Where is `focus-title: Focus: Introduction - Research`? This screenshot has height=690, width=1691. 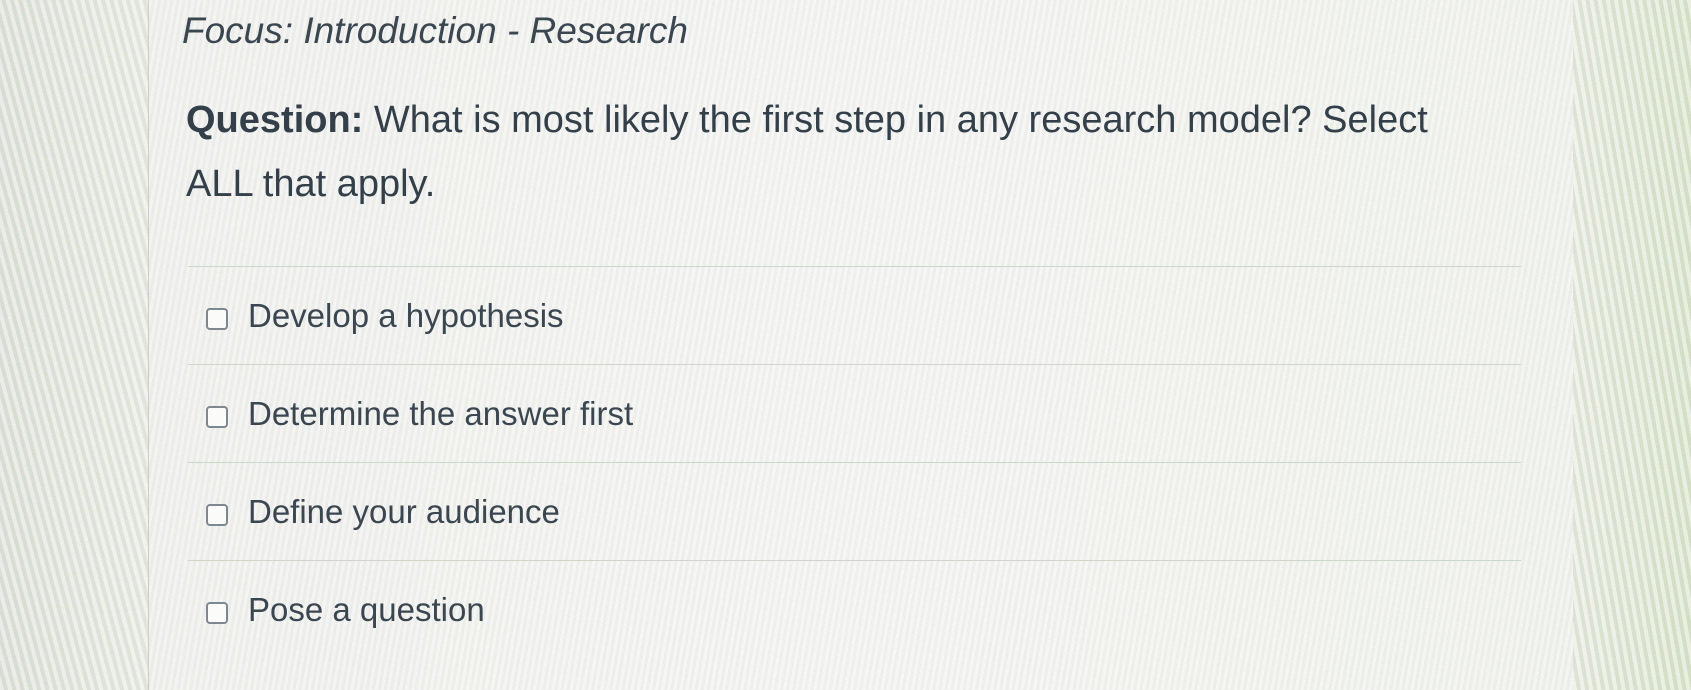
focus-title: Focus: Introduction - Research is located at coordinates (435, 30).